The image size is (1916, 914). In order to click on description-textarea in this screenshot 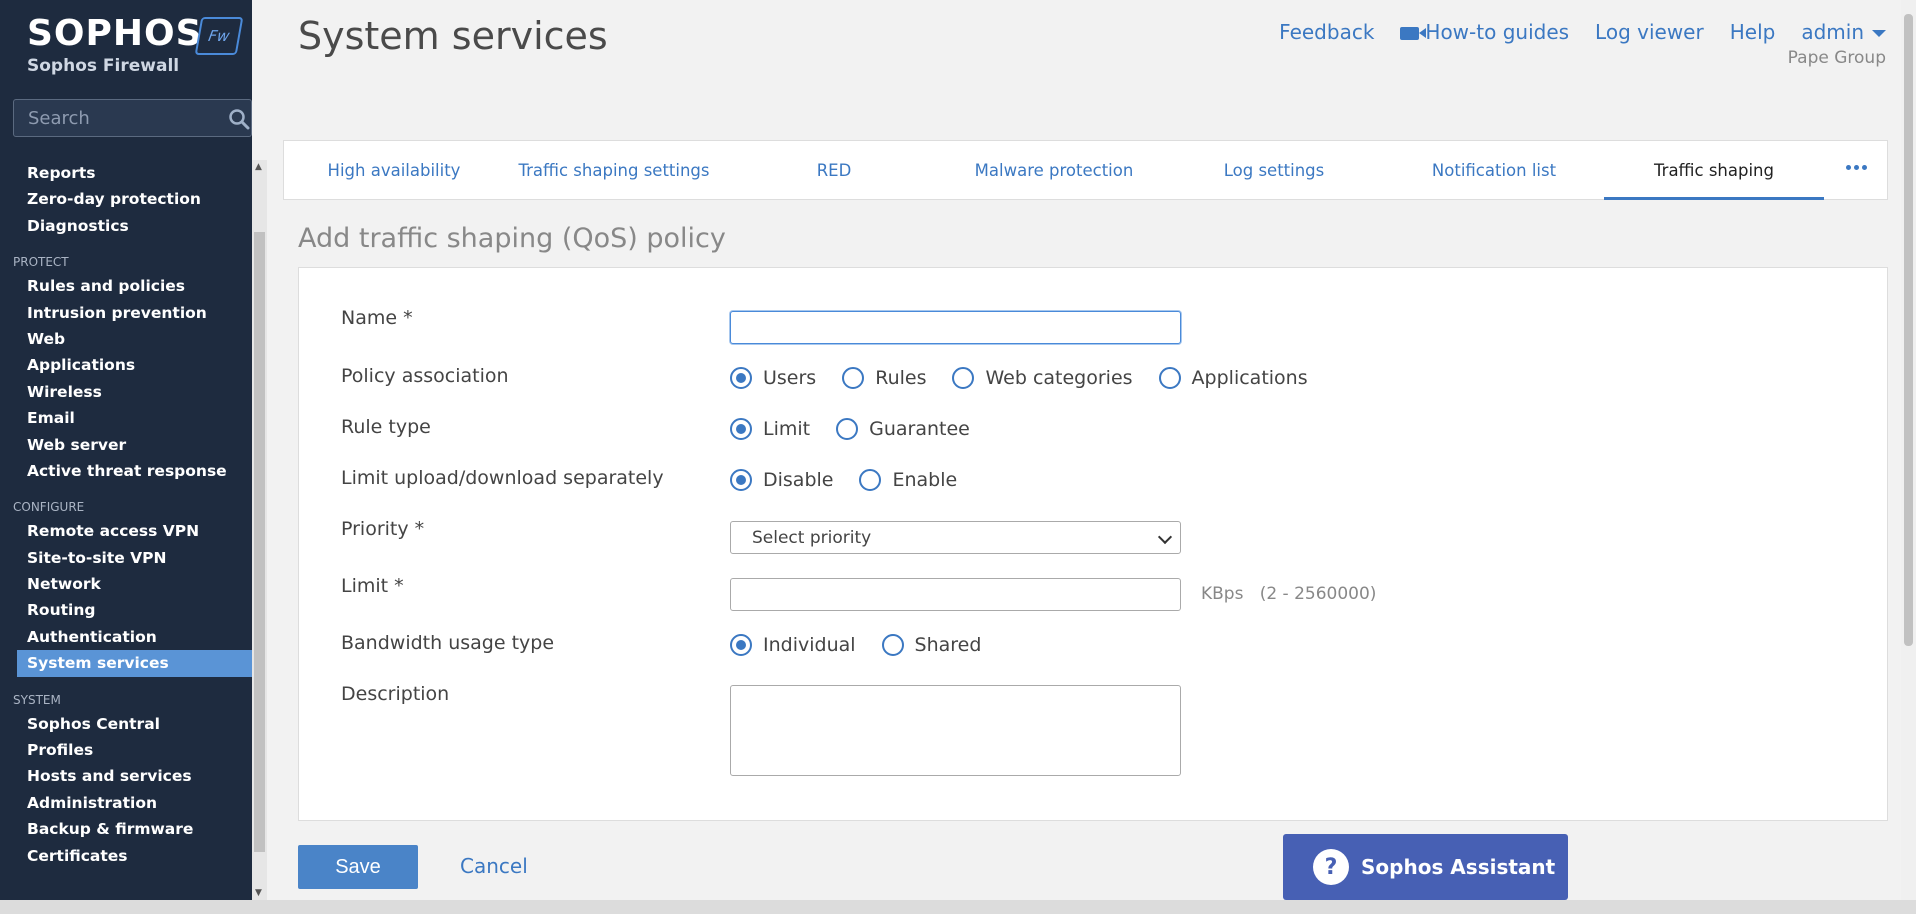, I will do `click(955, 730)`.